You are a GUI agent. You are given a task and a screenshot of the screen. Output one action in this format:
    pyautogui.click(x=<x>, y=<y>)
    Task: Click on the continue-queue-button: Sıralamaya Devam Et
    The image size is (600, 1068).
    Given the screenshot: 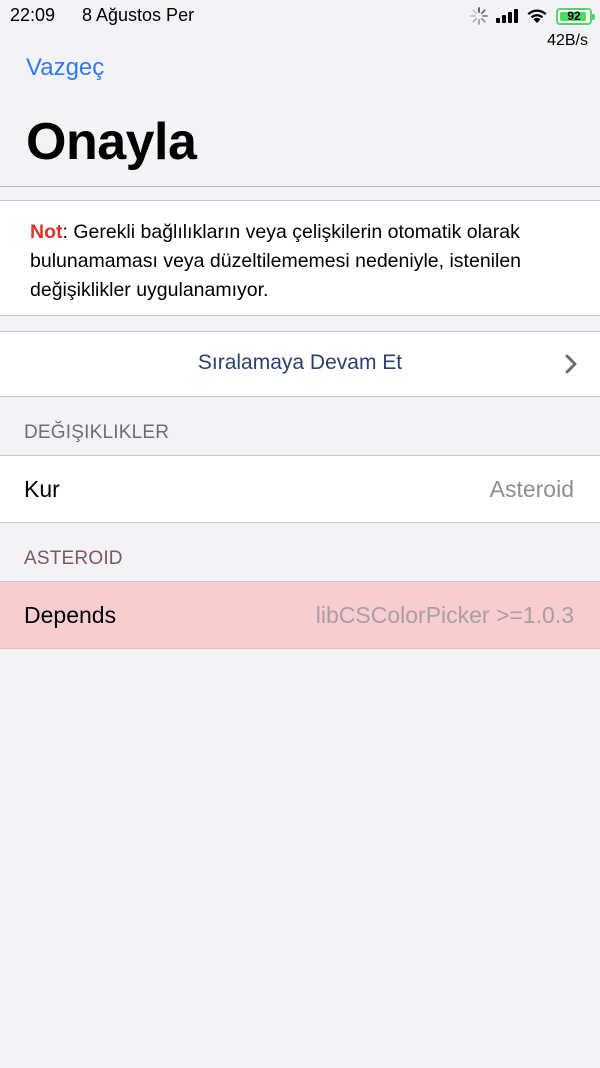 What is the action you would take?
    pyautogui.click(x=300, y=364)
    